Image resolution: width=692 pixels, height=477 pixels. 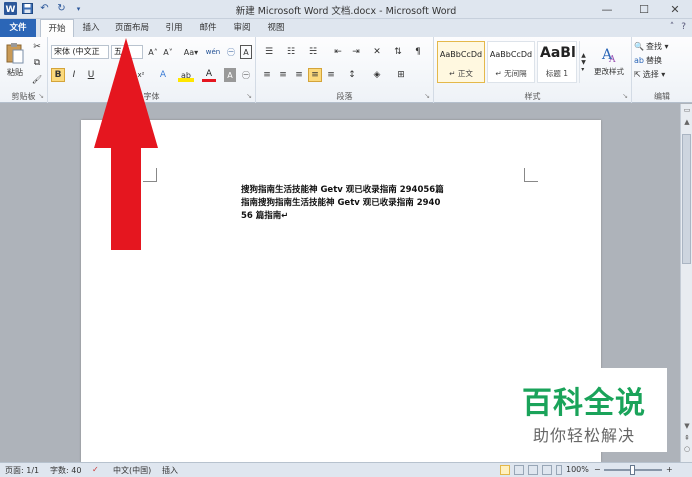 I want to click on tab-insert: 插入, so click(x=91, y=28).